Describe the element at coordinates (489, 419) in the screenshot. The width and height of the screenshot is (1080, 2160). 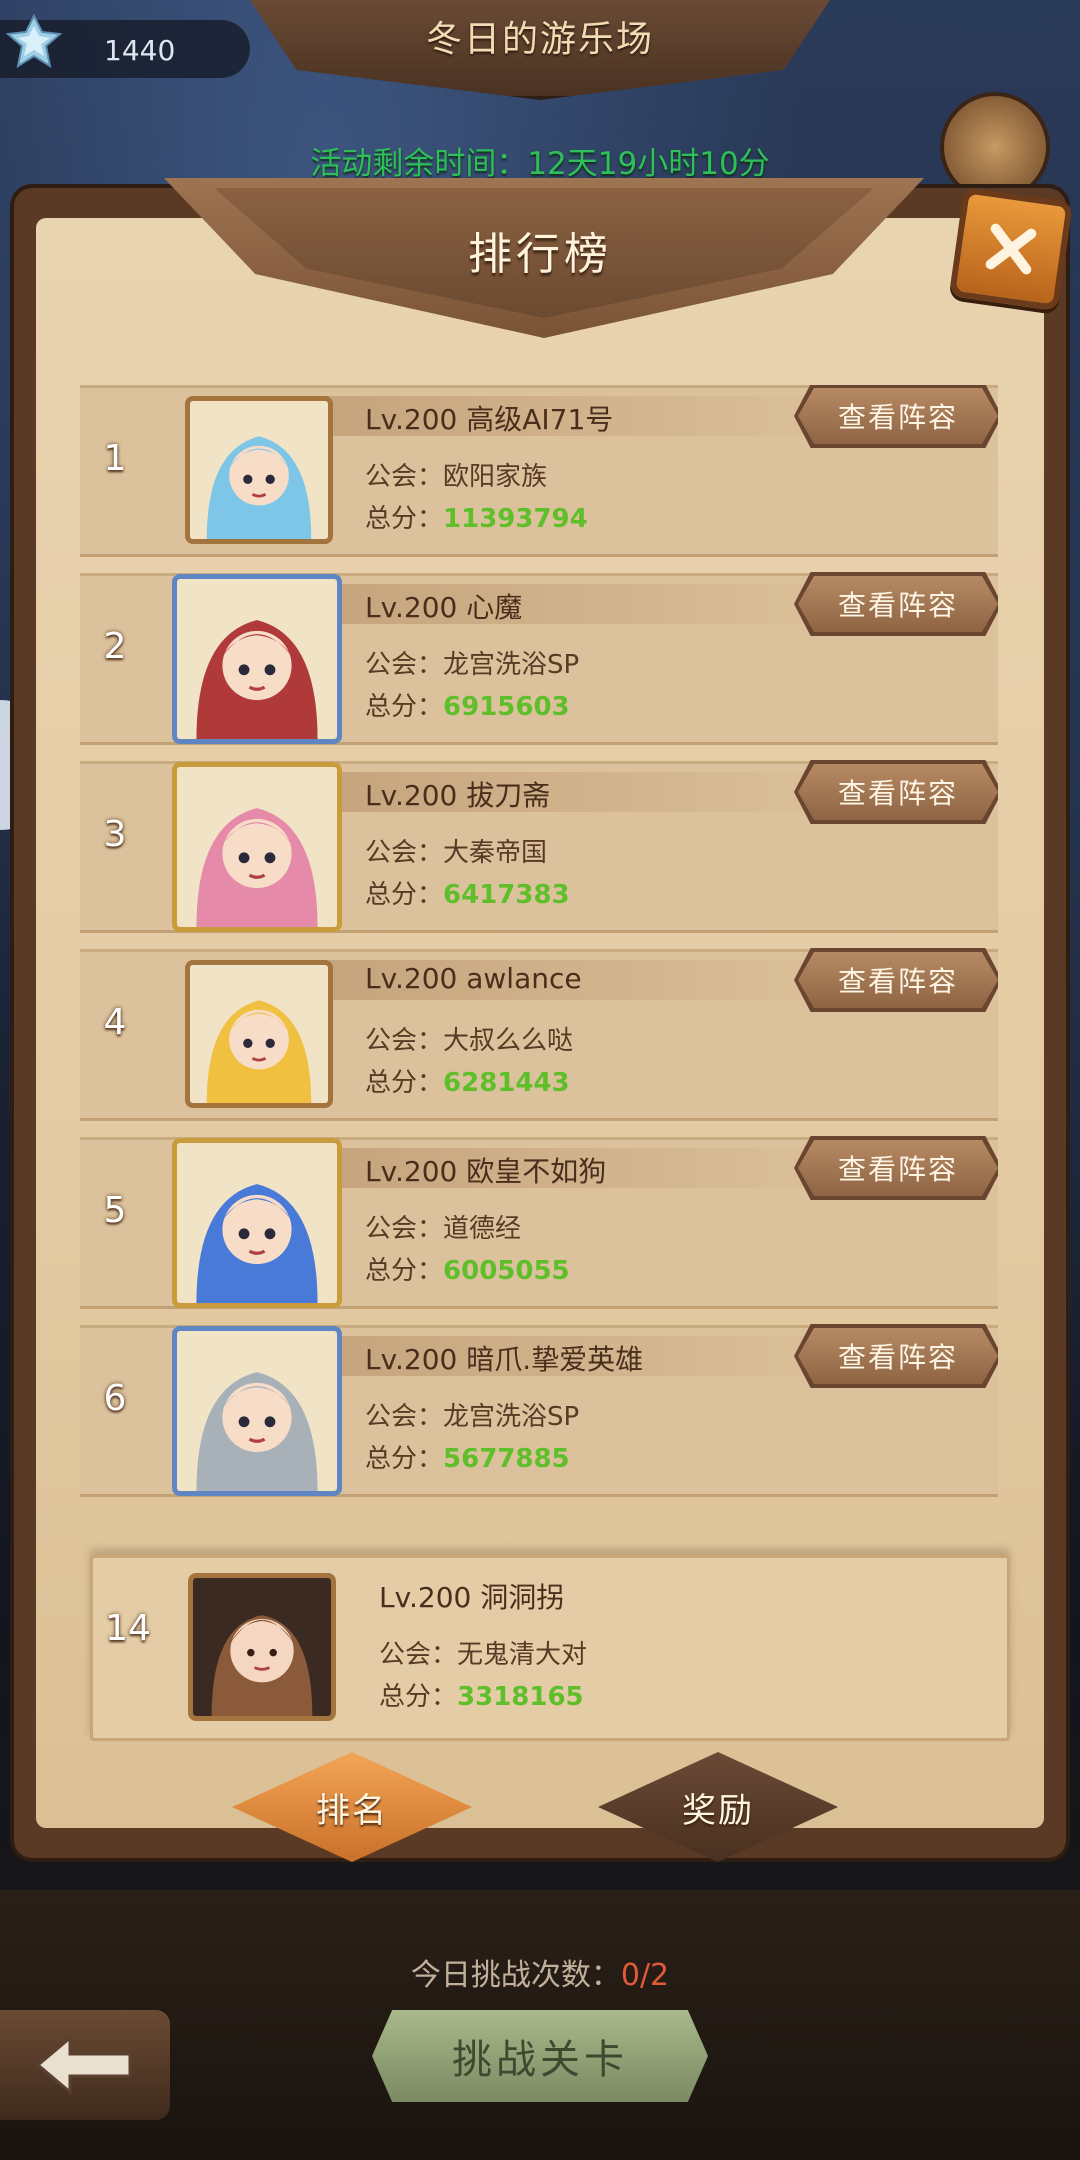
I see `player-name: Lv.200 高级AI71号` at that location.